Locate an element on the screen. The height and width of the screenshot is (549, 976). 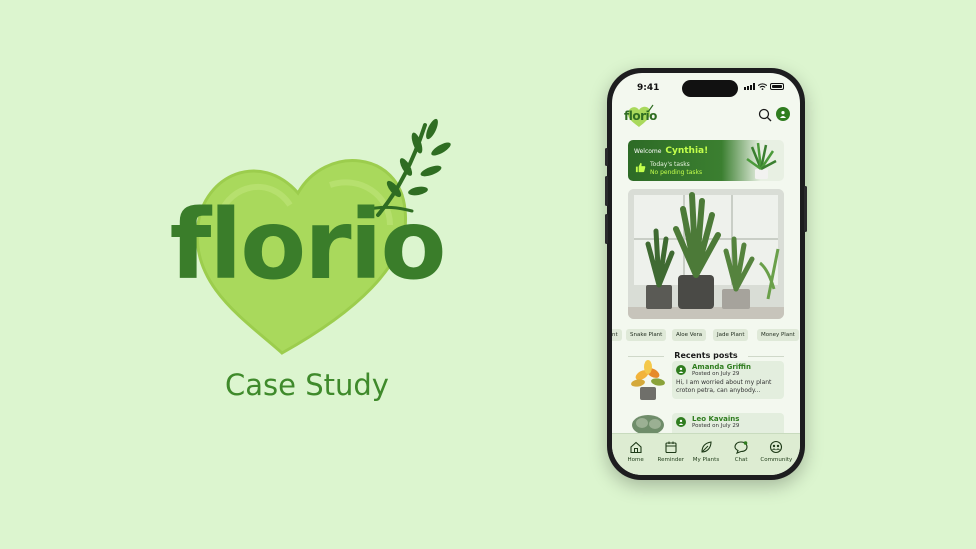
status-time: 9:41 is located at coordinates (648, 88).